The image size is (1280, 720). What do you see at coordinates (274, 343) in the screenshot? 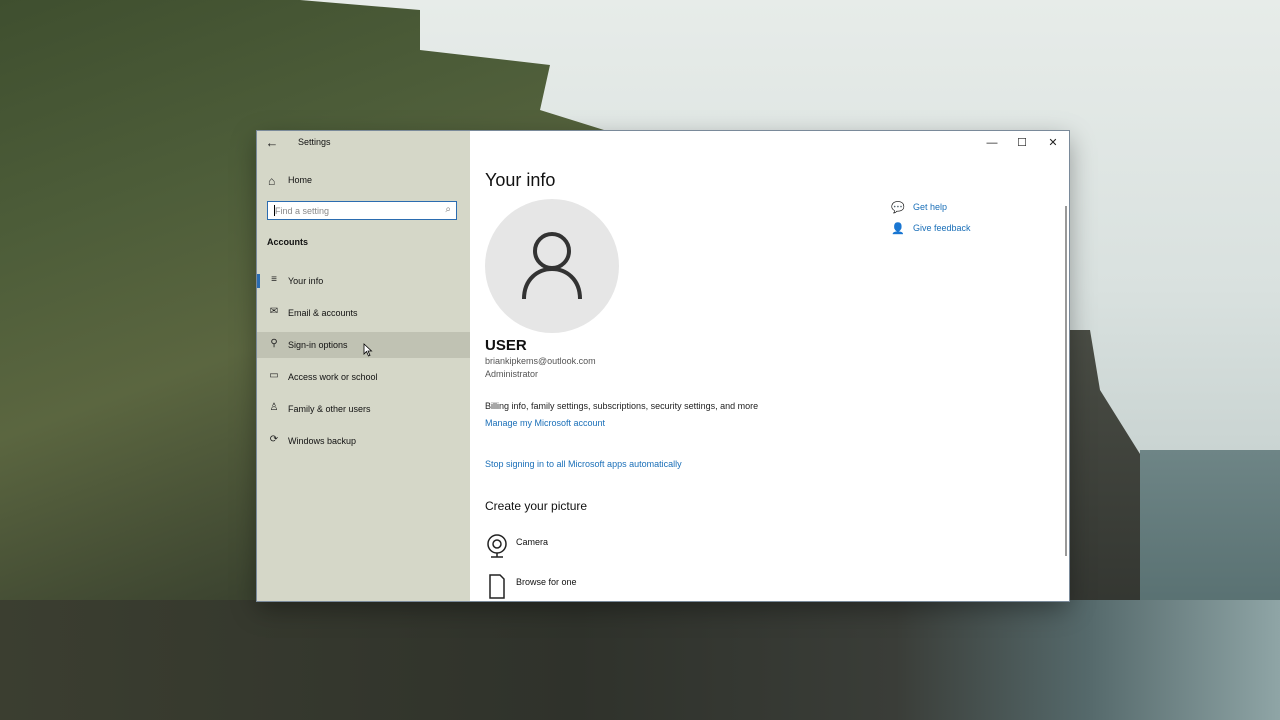
I see `key-icon: ⚲` at bounding box center [274, 343].